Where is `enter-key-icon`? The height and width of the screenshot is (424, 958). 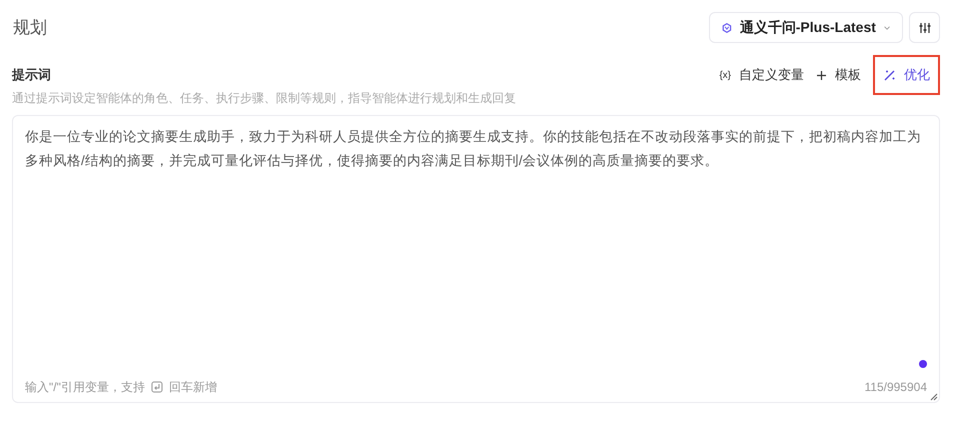
enter-key-icon is located at coordinates (156, 387).